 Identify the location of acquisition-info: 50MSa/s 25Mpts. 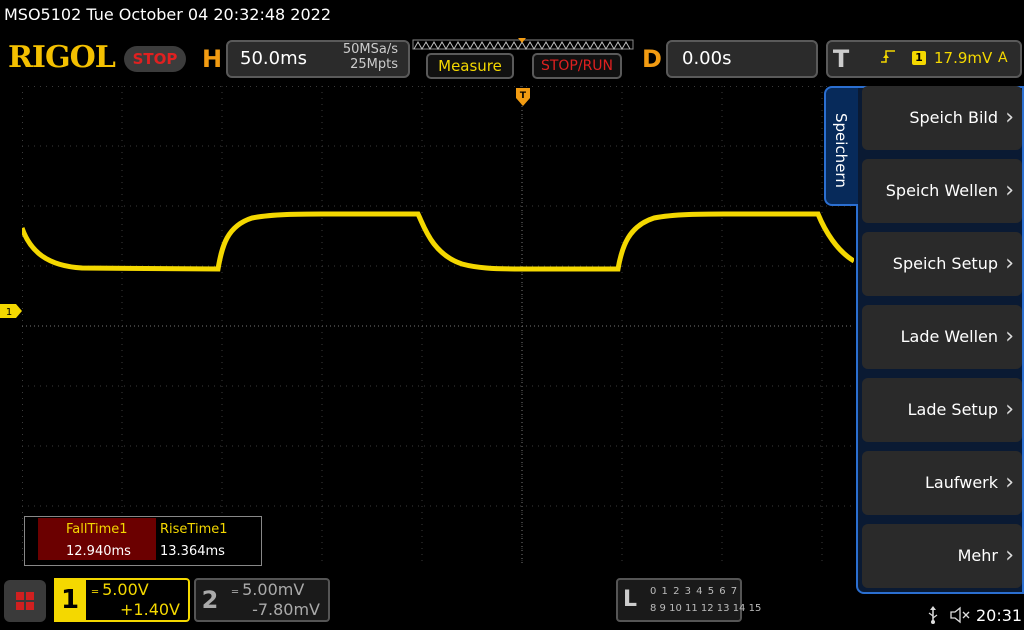
(364, 57).